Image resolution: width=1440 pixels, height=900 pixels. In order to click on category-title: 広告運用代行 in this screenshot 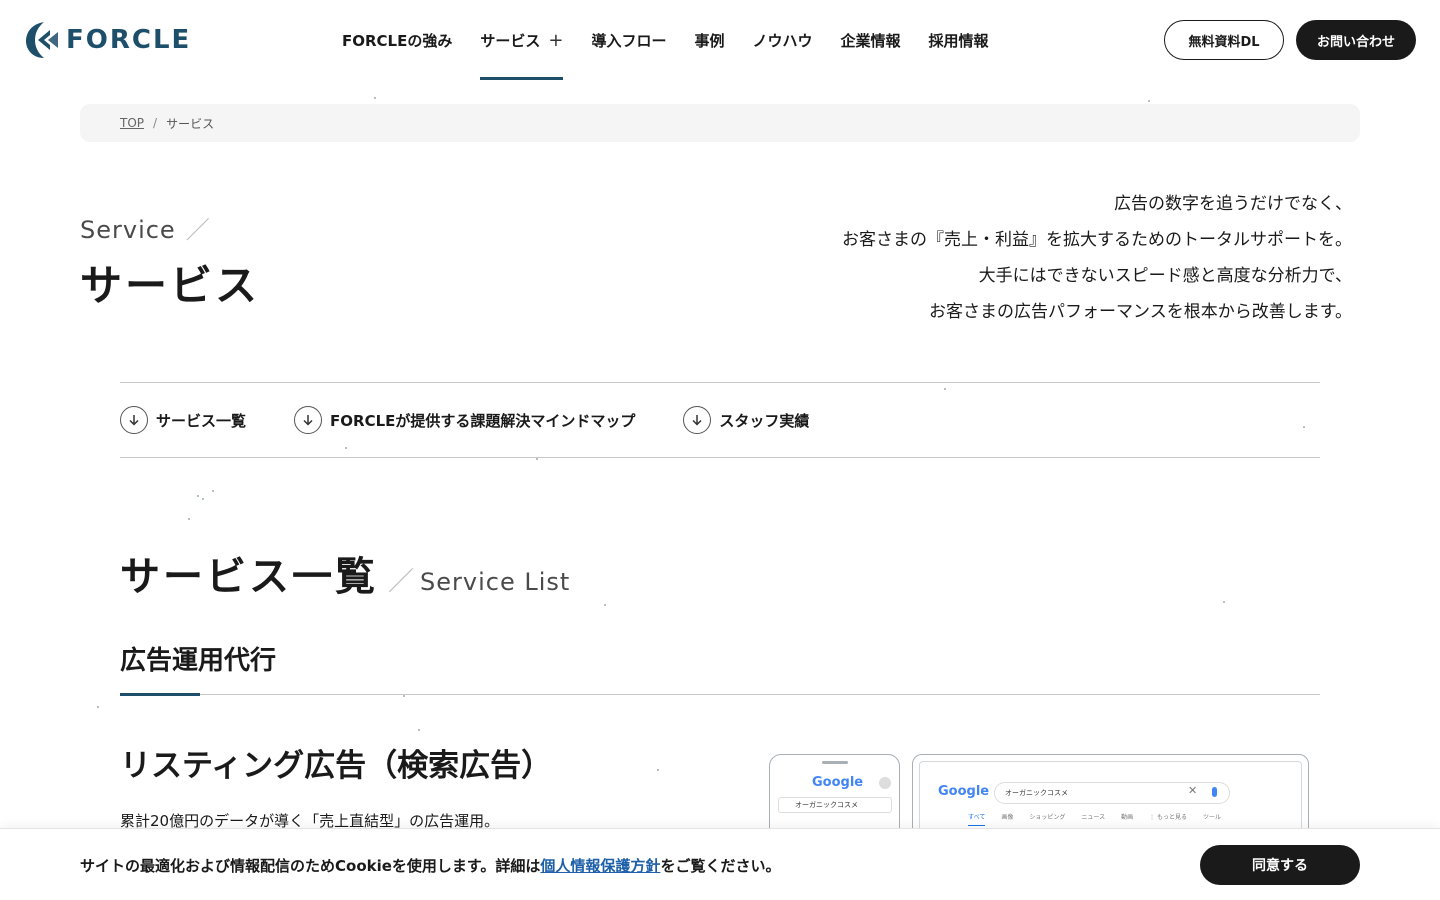, I will do `click(198, 661)`.